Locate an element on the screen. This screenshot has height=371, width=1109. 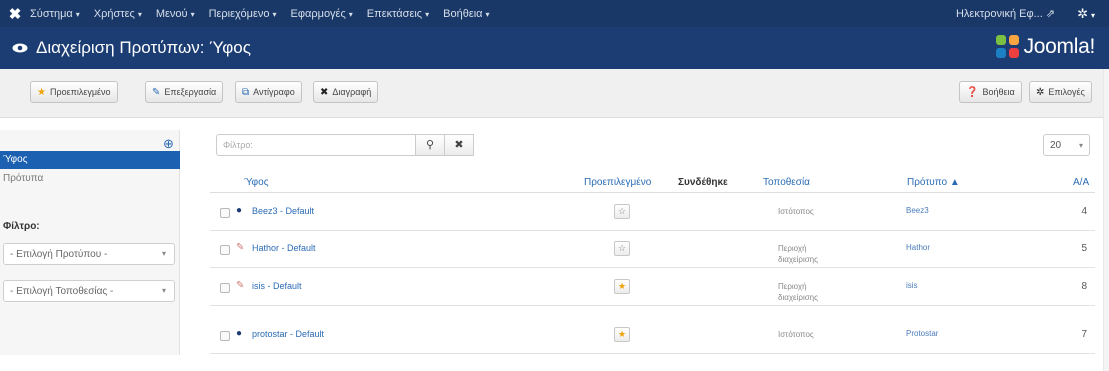
copy-icon: ⧉ is located at coordinates (246, 92).